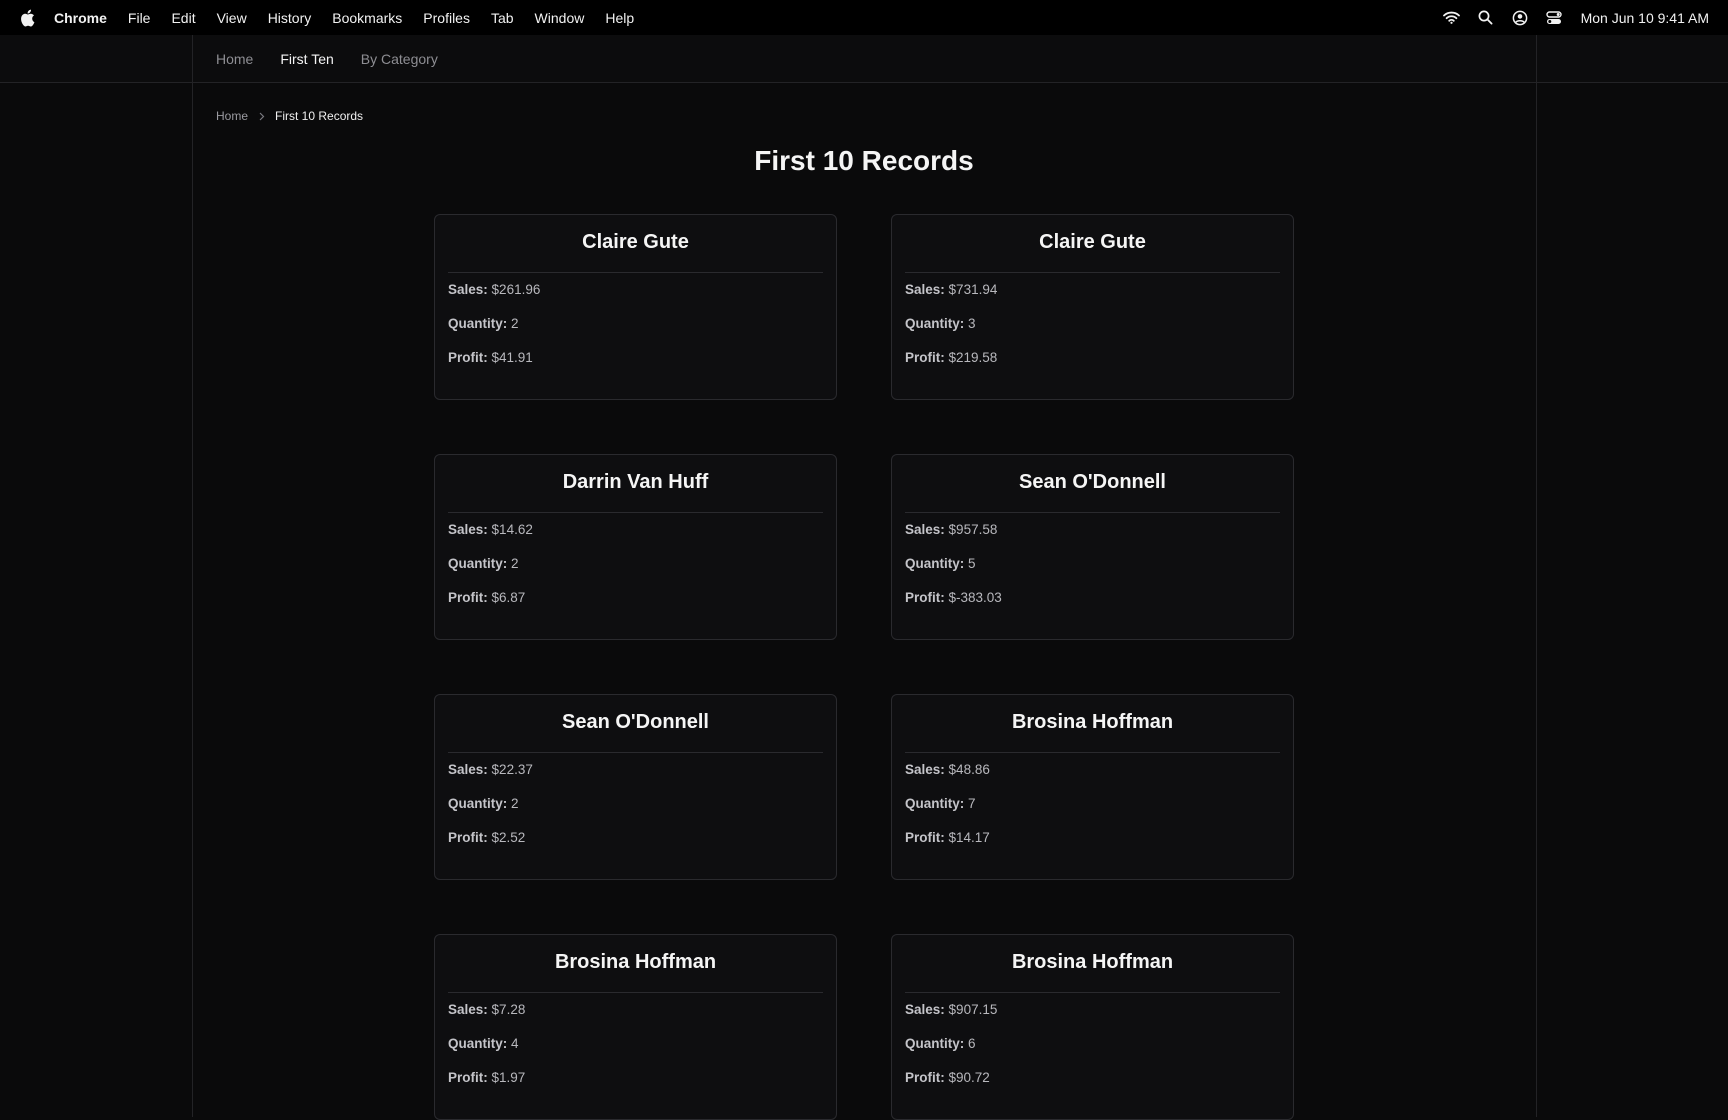 The height and width of the screenshot is (1120, 1728). Describe the element at coordinates (635, 770) in the screenshot. I see `sales-field: Sales: $22.37` at that location.